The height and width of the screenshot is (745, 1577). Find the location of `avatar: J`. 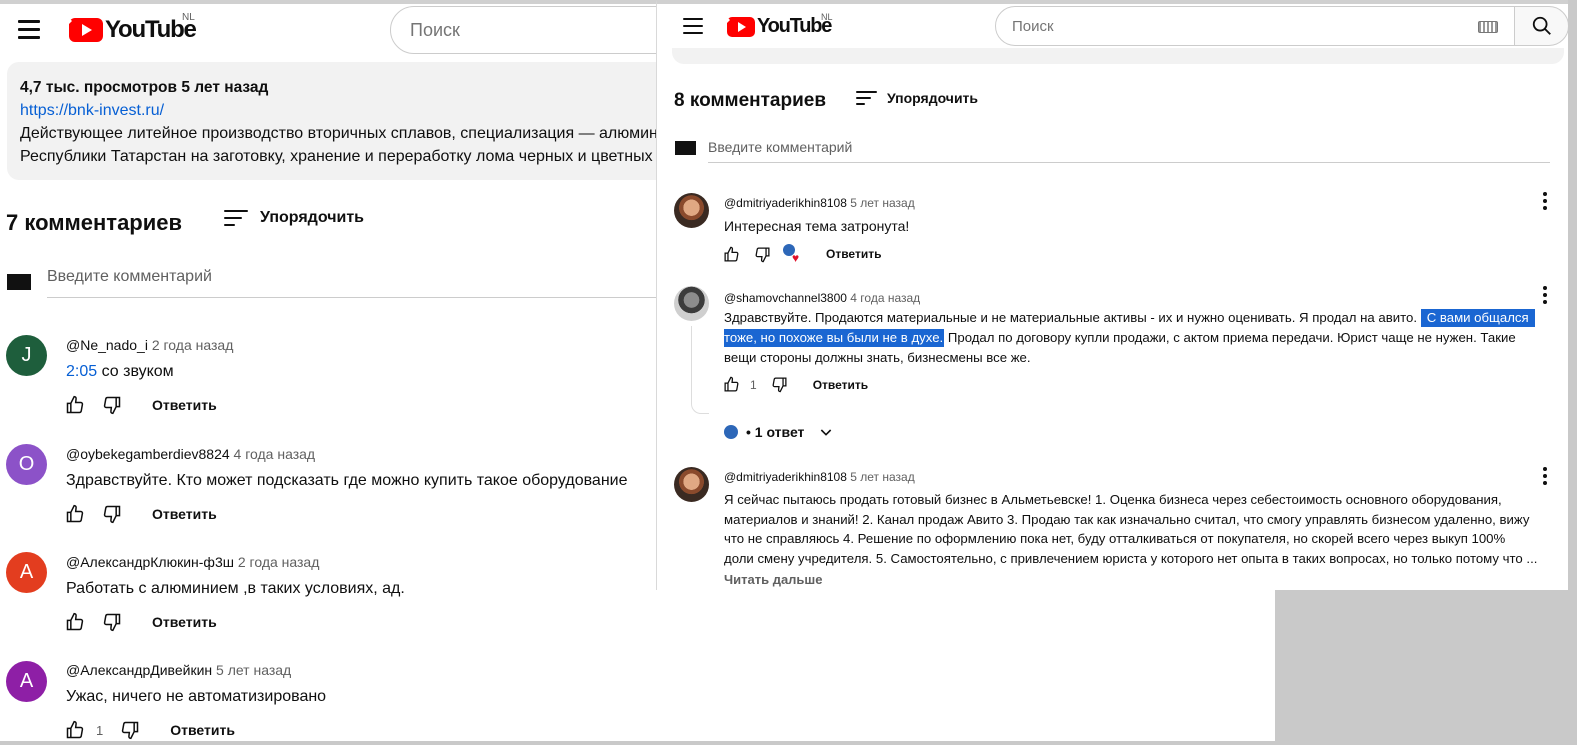

avatar: J is located at coordinates (26, 355).